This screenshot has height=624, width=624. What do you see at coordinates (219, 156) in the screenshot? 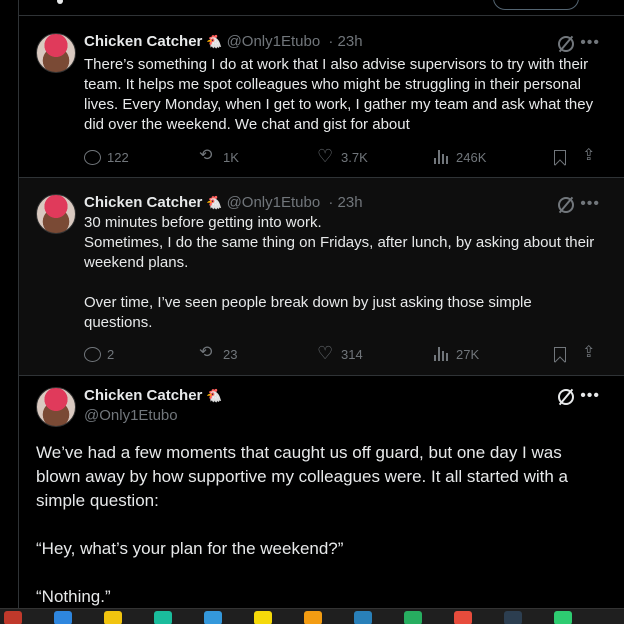
I see `repost-button: 1K` at bounding box center [219, 156].